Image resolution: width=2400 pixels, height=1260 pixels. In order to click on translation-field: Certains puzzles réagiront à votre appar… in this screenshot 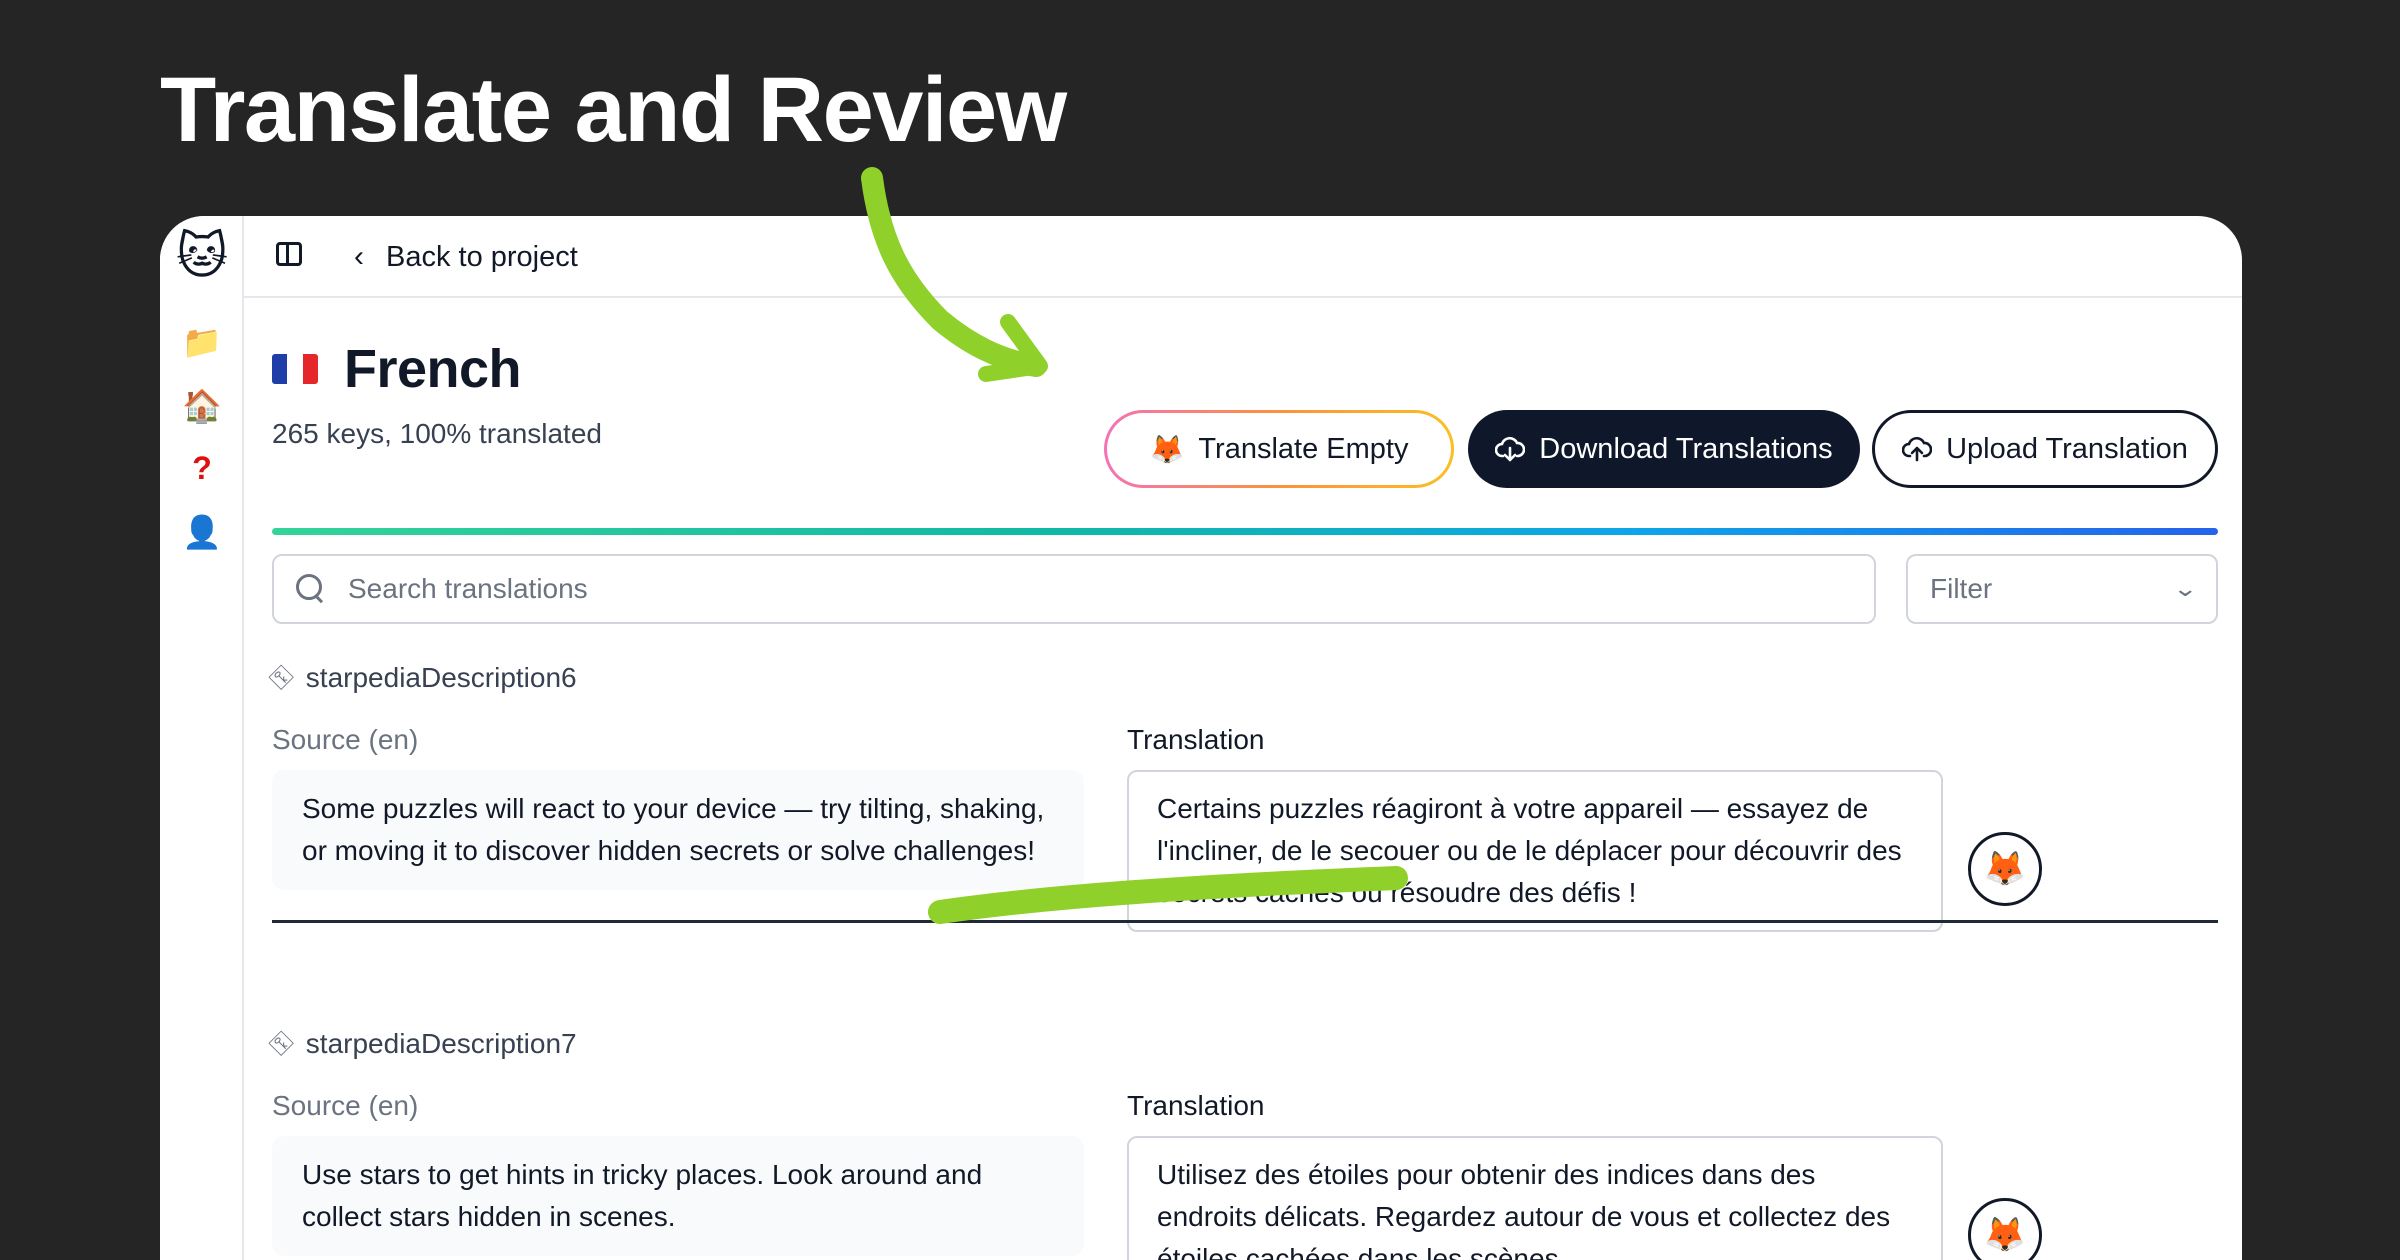, I will do `click(1535, 851)`.